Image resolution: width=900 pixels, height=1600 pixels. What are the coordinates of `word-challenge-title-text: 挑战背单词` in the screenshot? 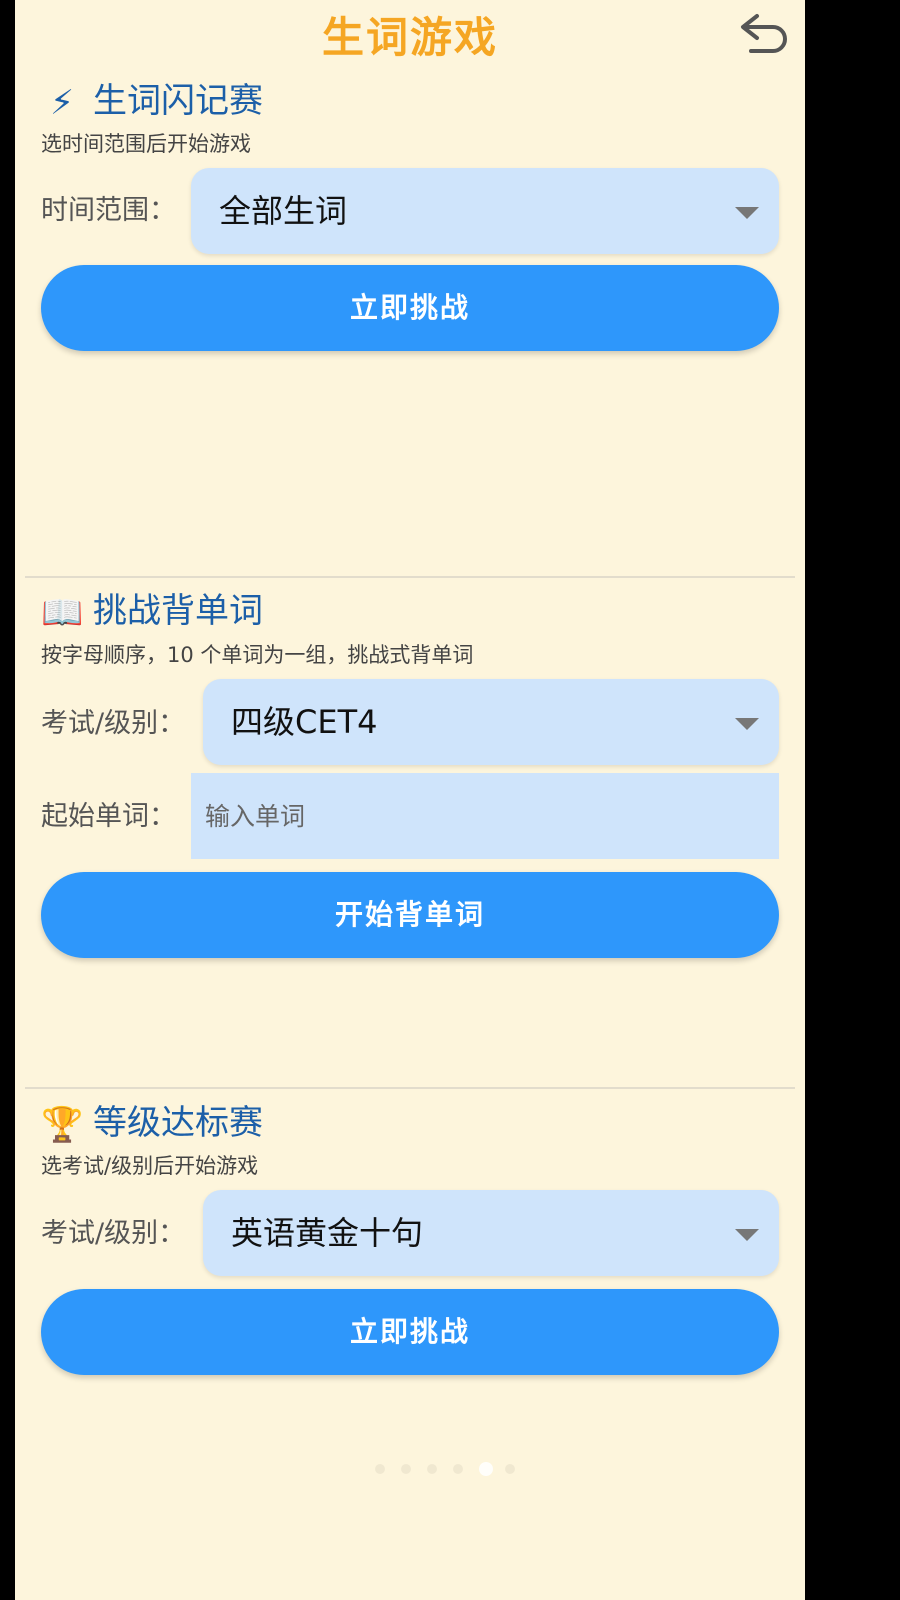 It's located at (178, 611).